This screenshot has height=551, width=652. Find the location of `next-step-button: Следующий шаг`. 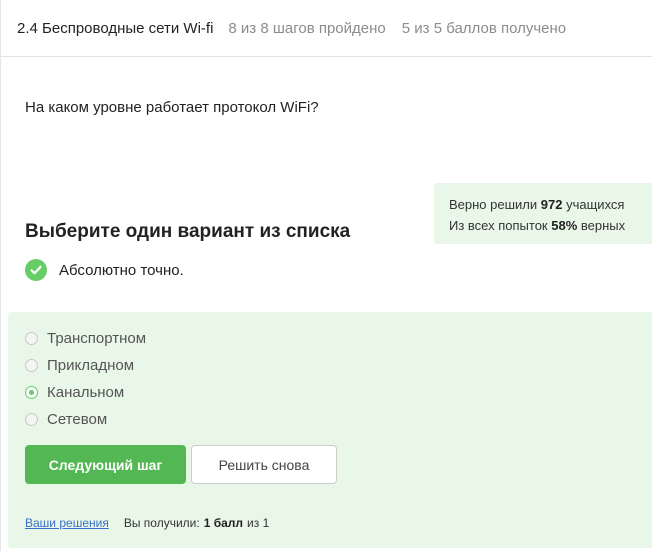

next-step-button: Следующий шаг is located at coordinates (105, 464).